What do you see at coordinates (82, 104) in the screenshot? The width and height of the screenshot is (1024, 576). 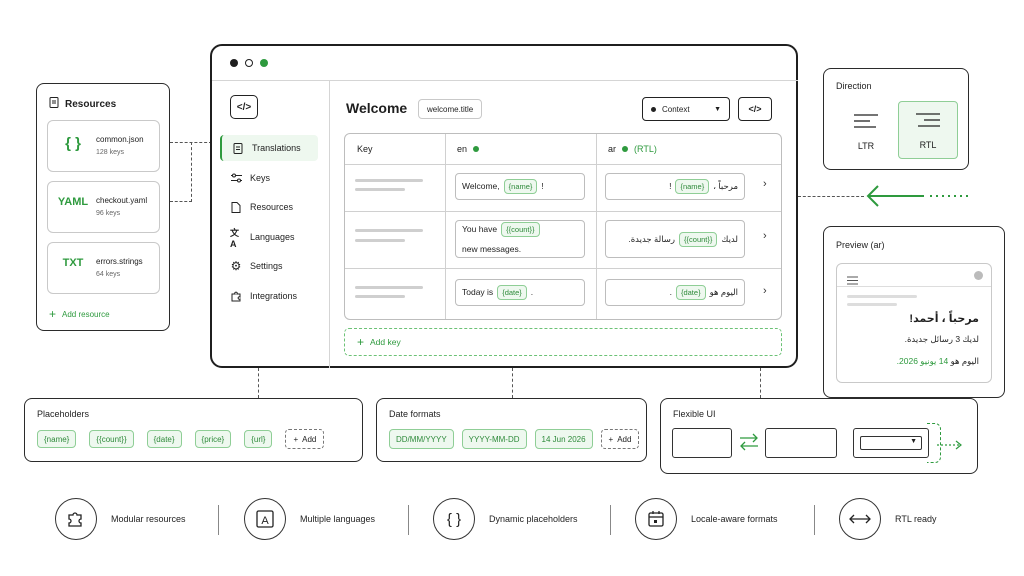 I see `resources-title: Resources` at bounding box center [82, 104].